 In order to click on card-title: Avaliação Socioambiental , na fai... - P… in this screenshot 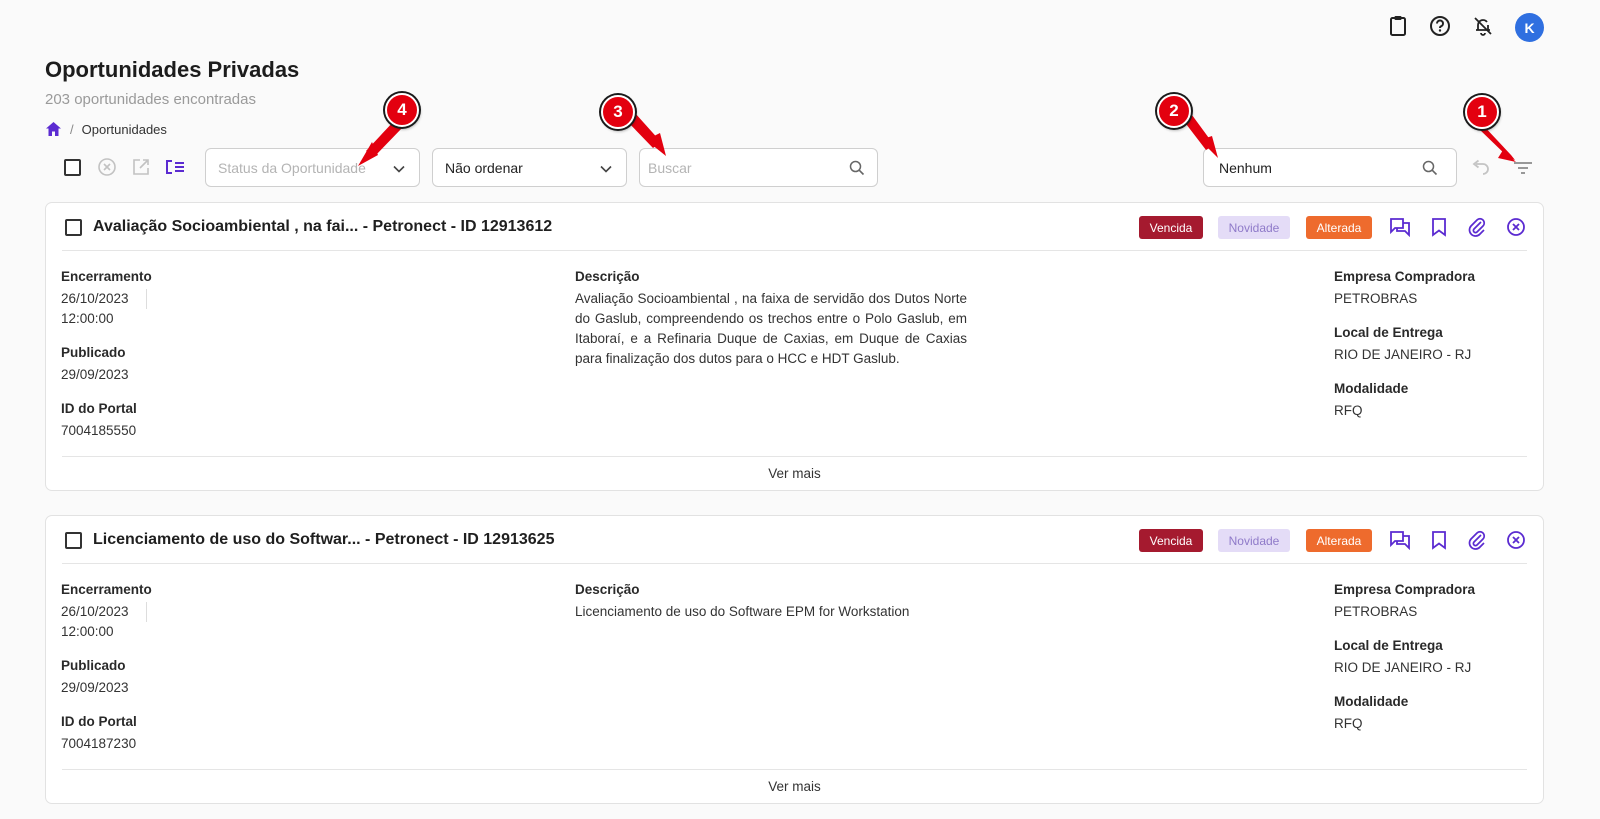, I will do `click(322, 227)`.